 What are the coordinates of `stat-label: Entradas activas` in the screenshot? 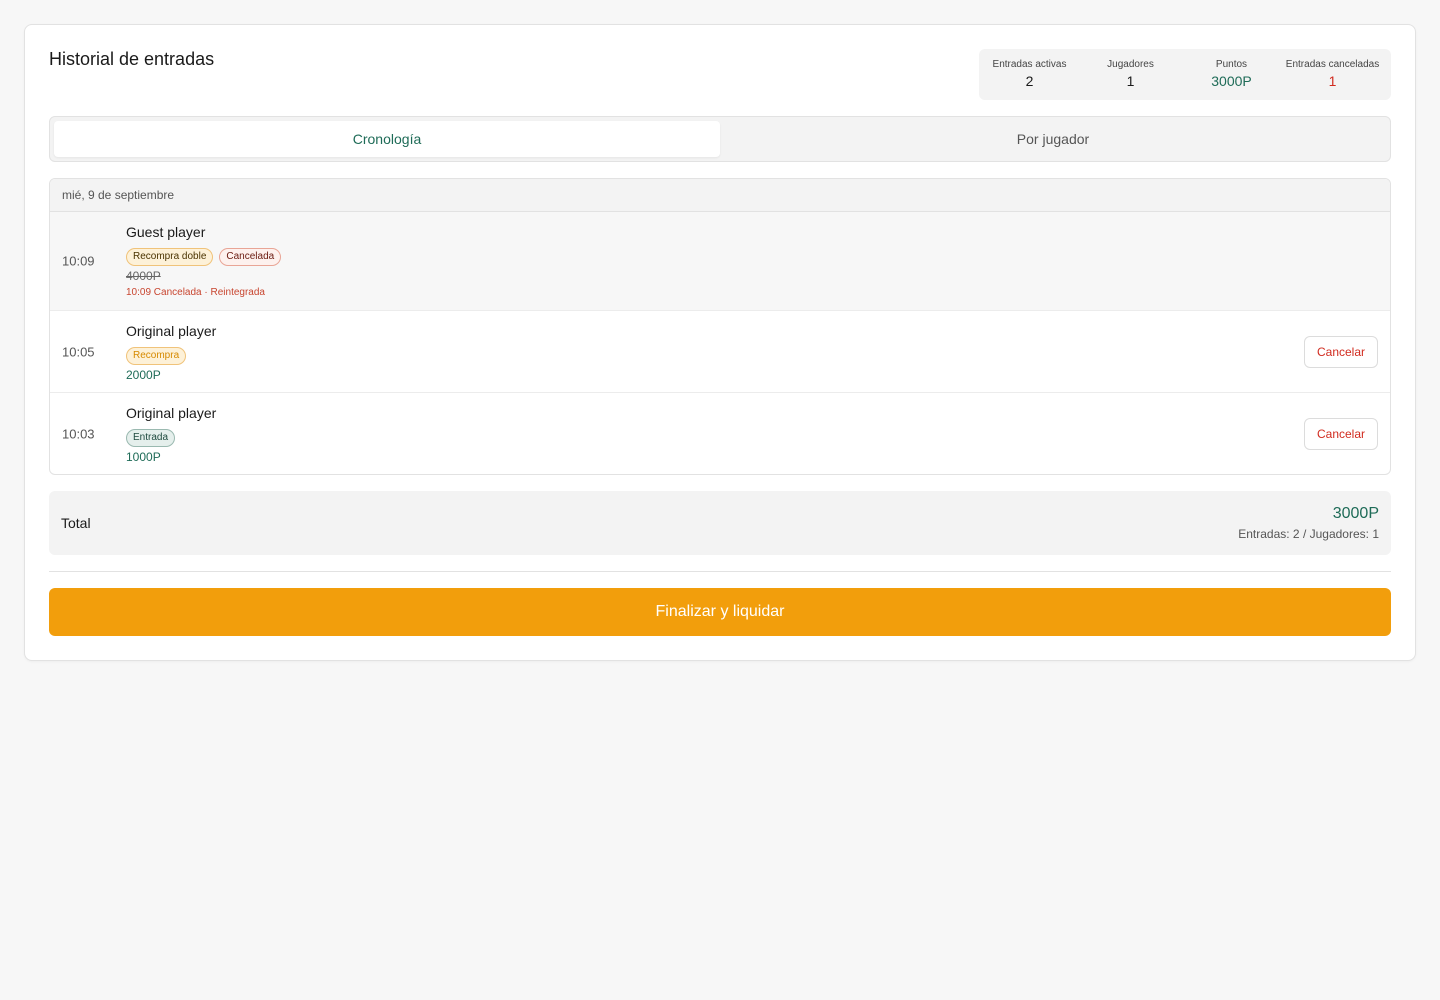 It's located at (1029, 64).